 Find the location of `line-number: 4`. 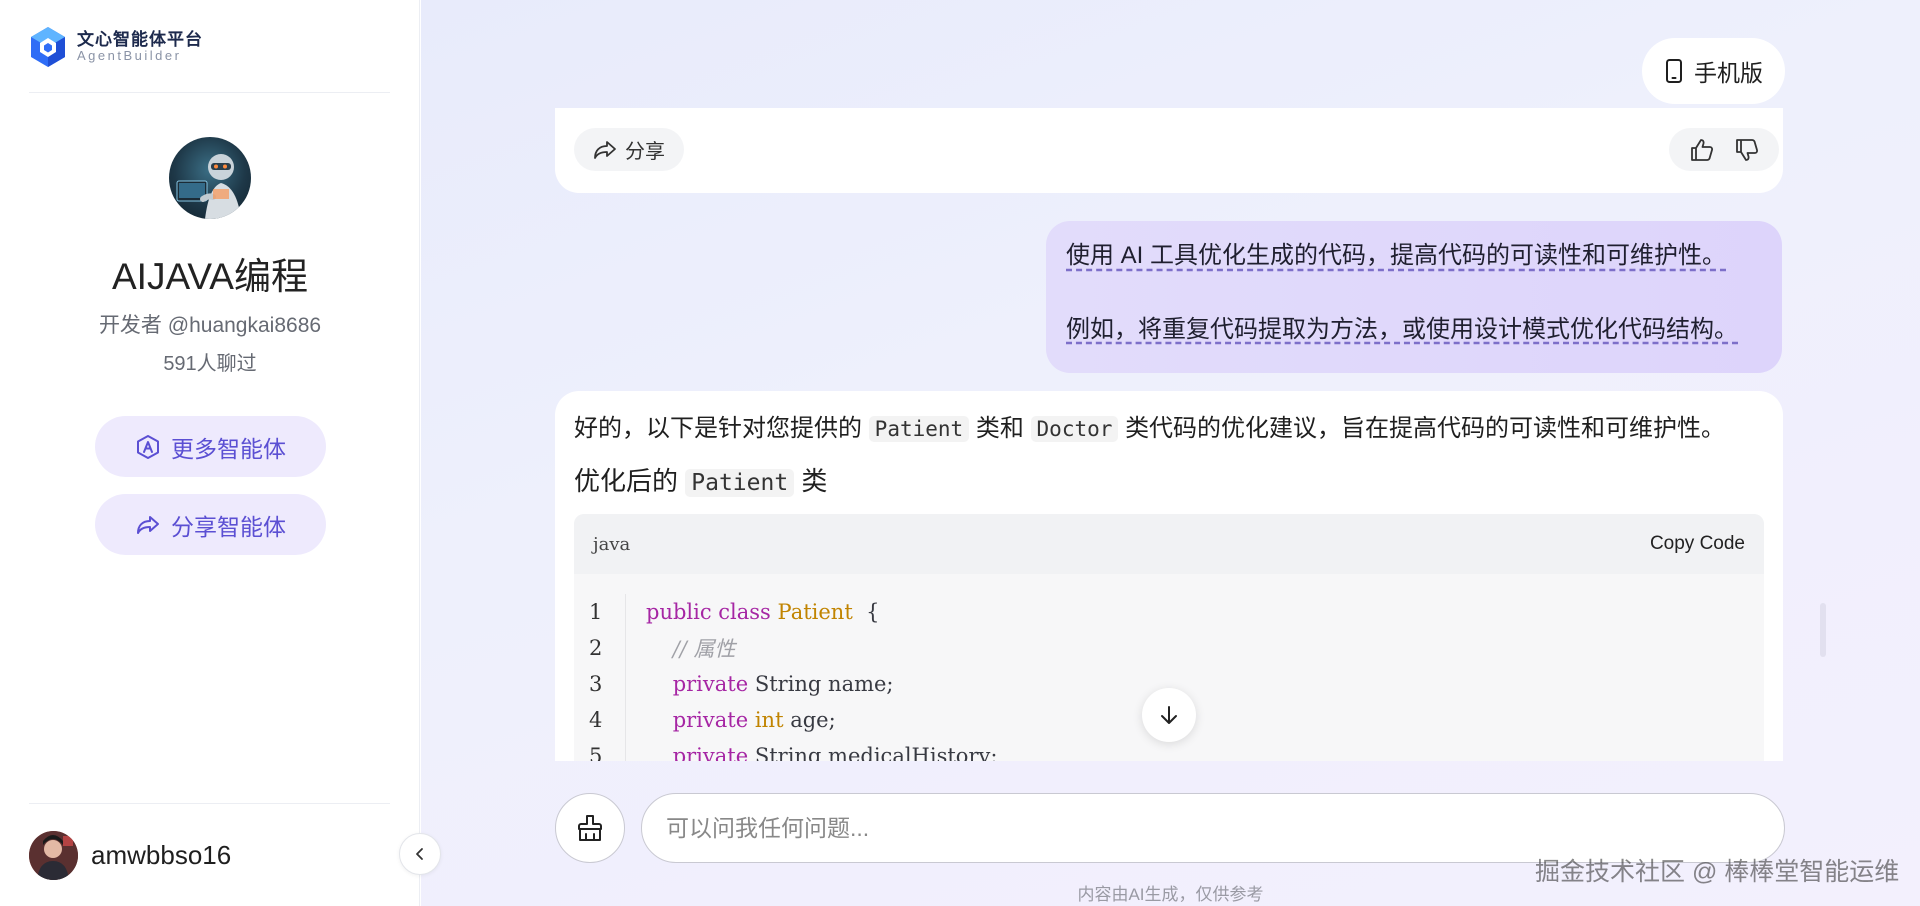

line-number: 4 is located at coordinates (600, 720).